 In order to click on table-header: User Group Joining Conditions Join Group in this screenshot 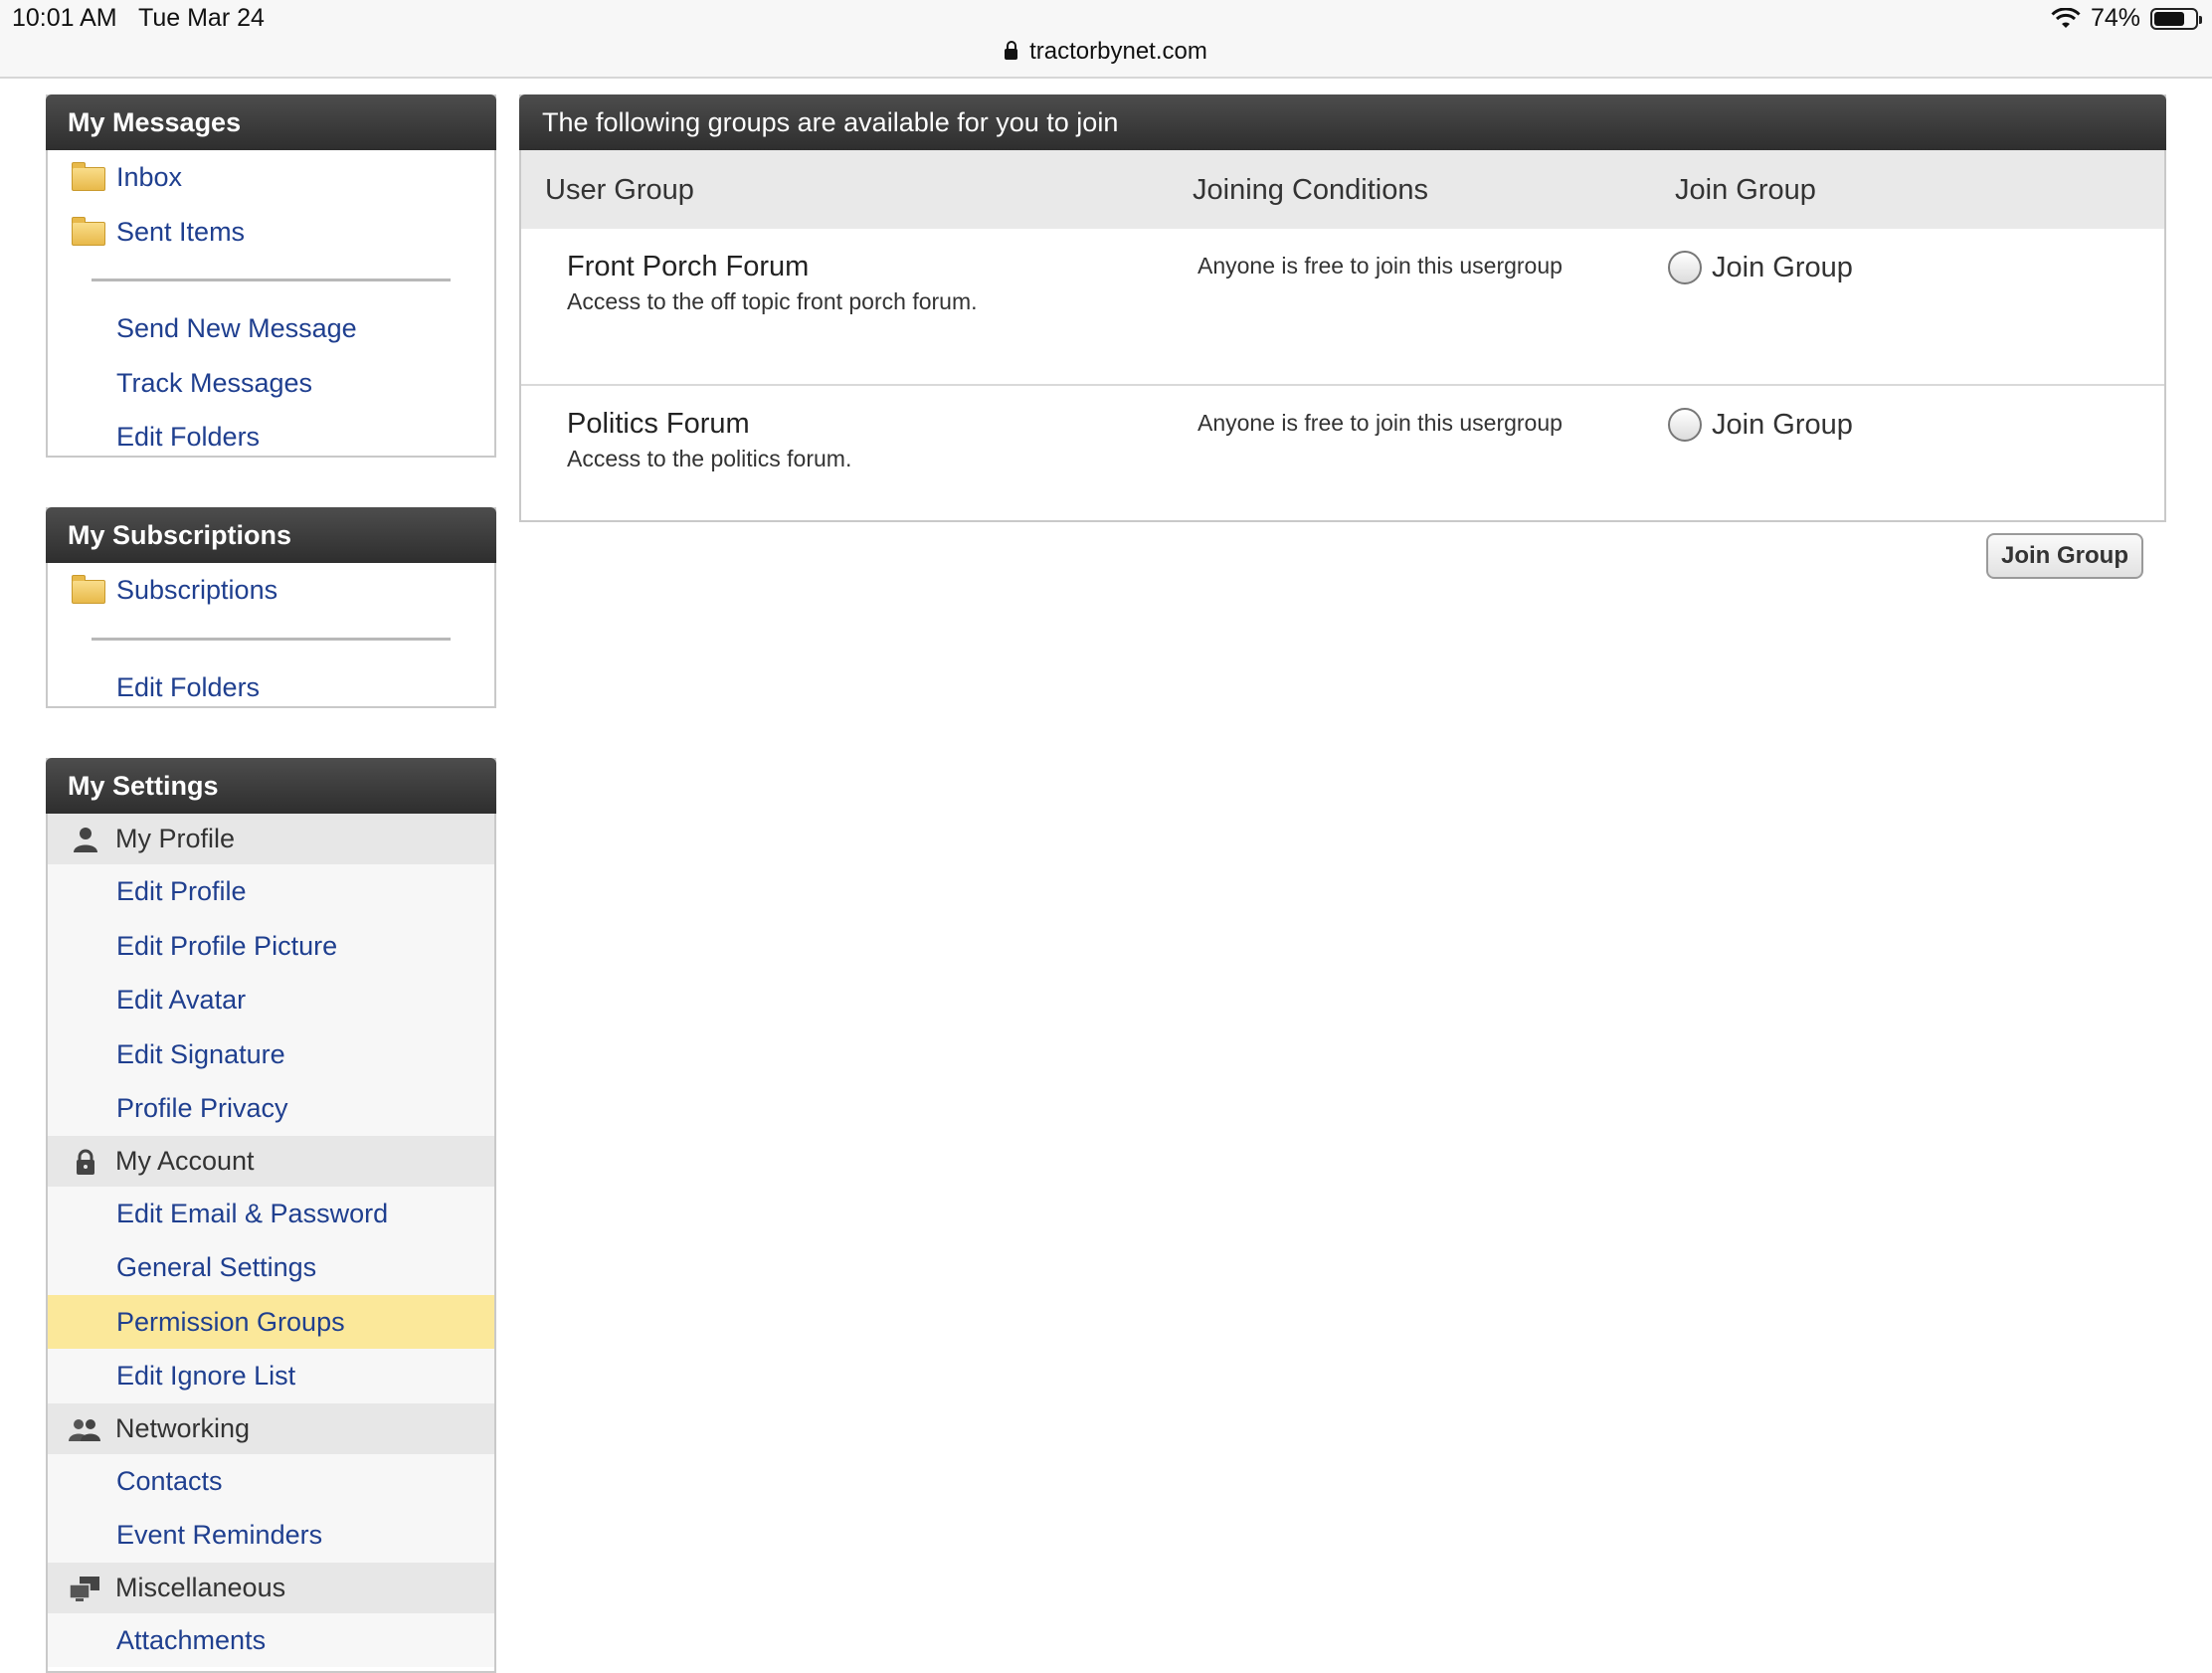, I will do `click(1342, 189)`.